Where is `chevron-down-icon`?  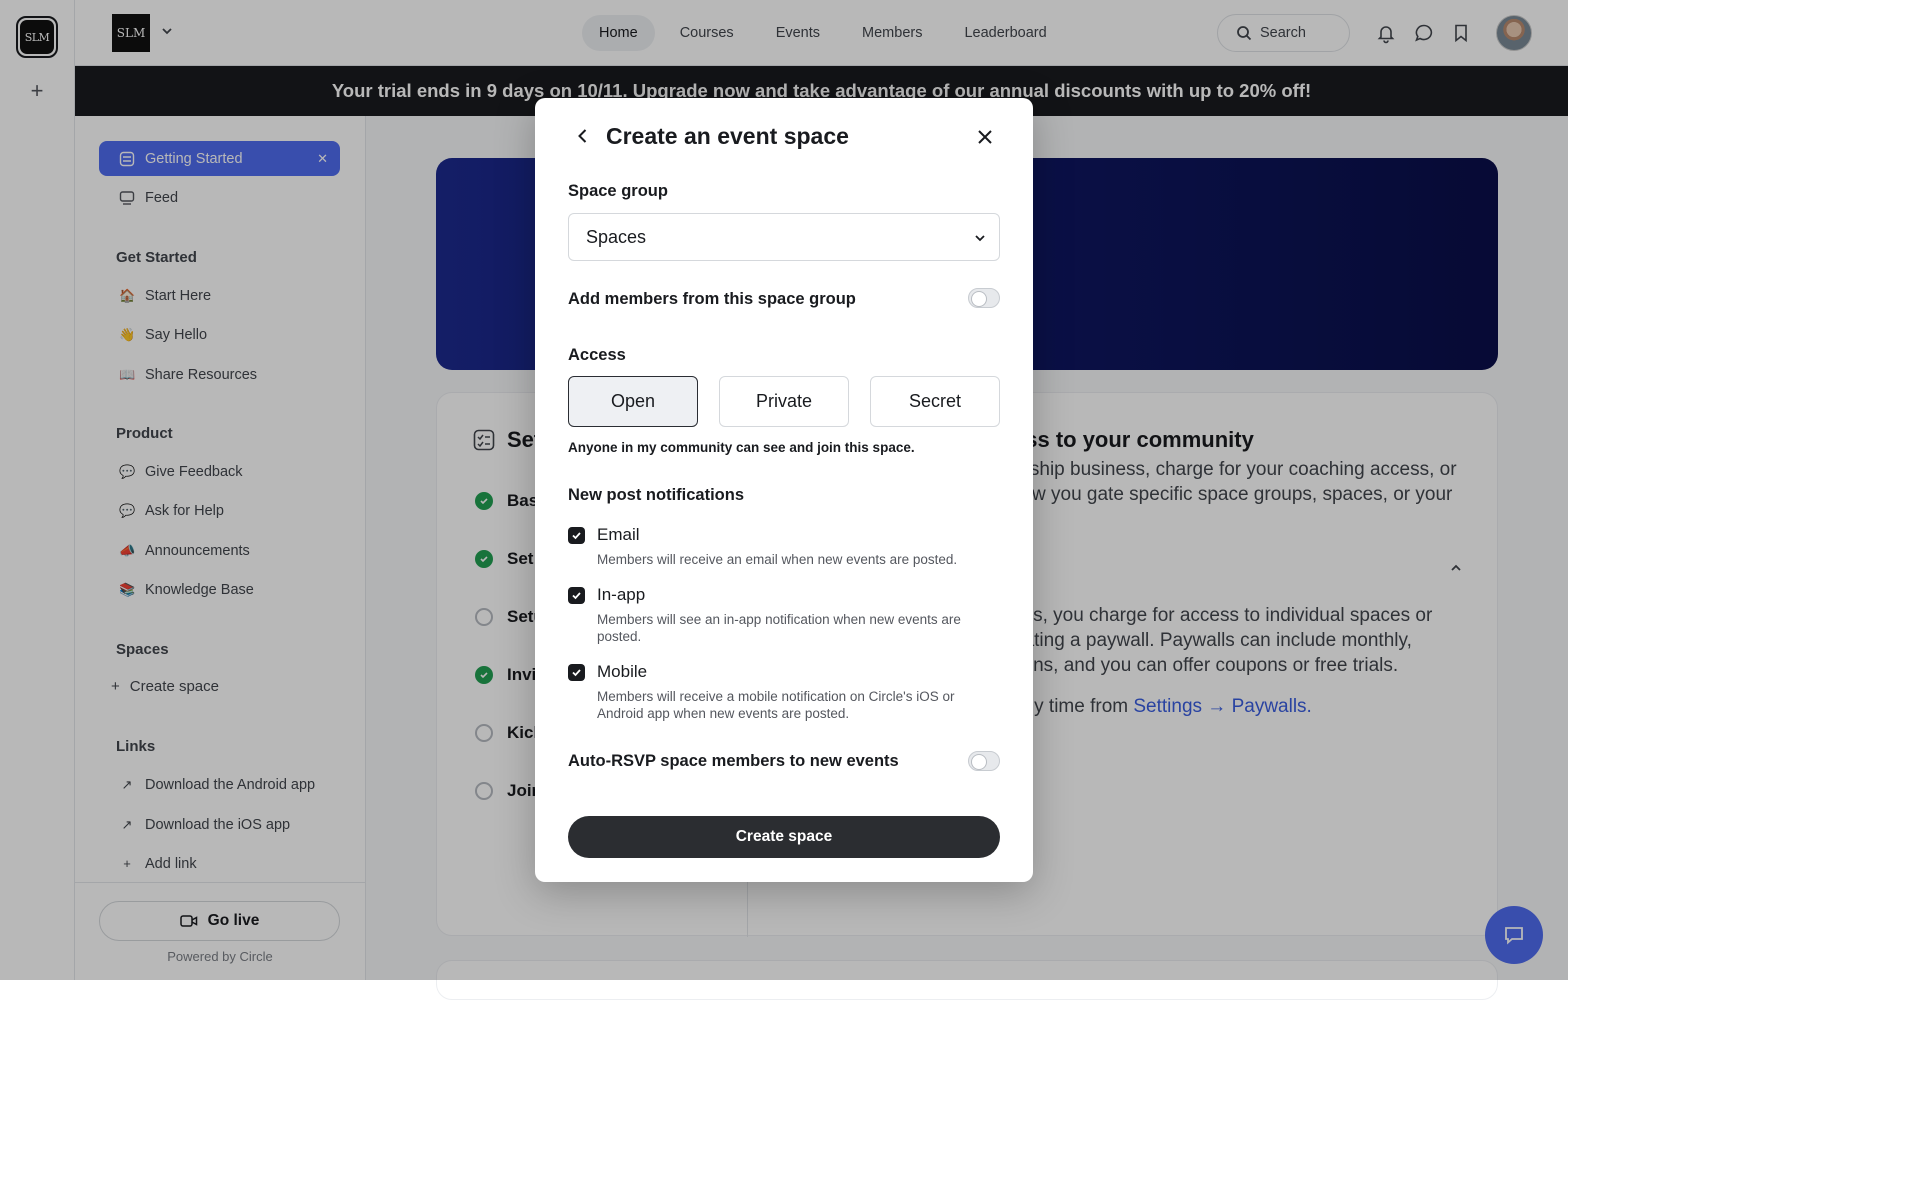
chevron-down-icon is located at coordinates (980, 238).